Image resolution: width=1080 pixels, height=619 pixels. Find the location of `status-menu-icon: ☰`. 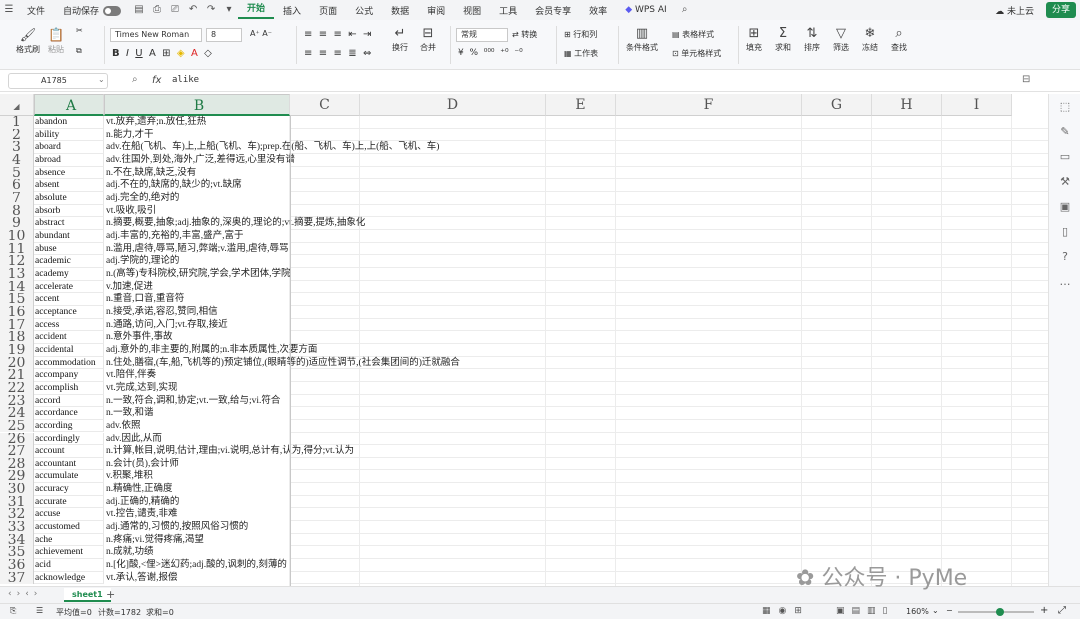

status-menu-icon: ☰ is located at coordinates (39, 610).